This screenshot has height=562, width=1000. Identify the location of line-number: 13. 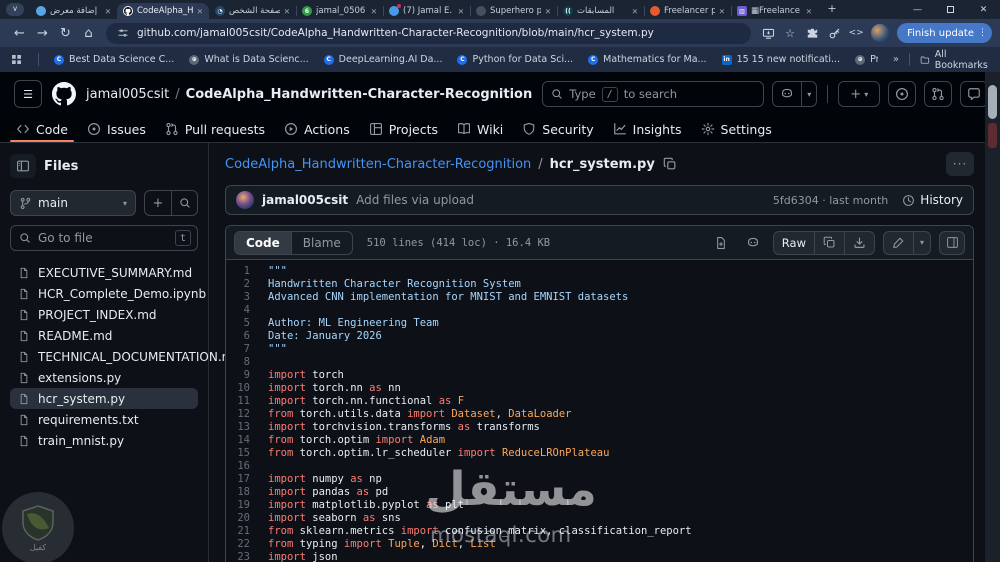
(247, 427).